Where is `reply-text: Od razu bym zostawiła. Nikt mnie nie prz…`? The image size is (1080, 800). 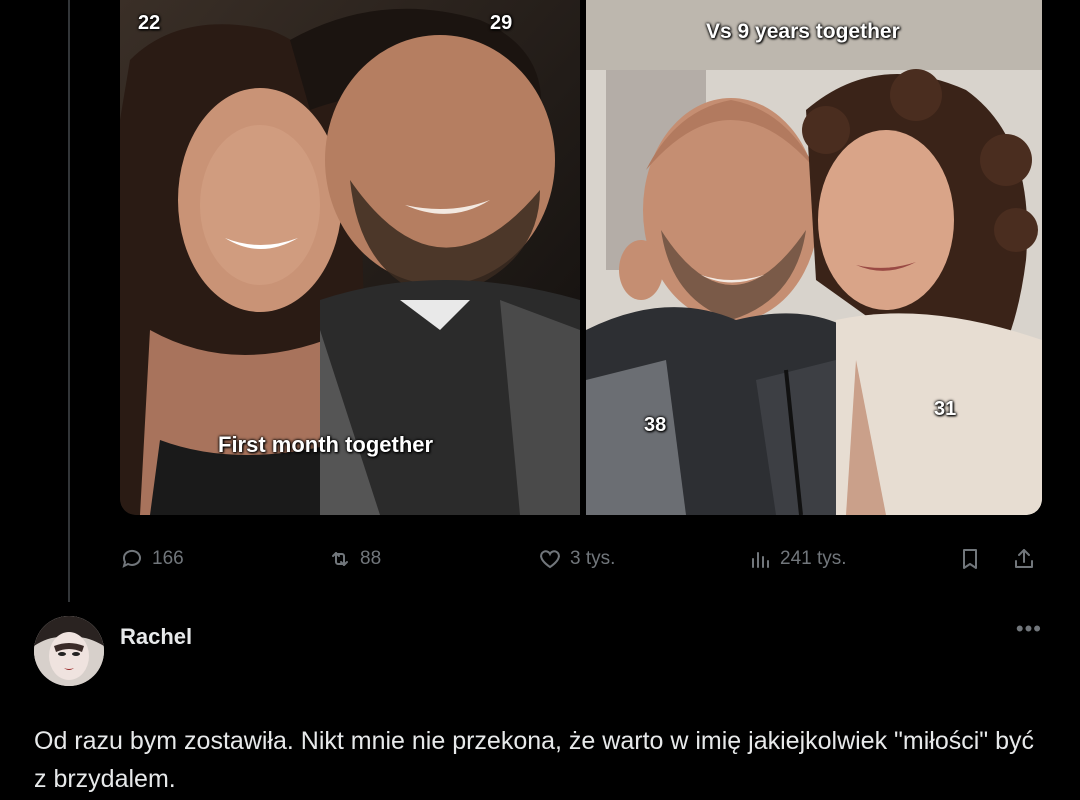
reply-text: Od razu bym zostawiła. Nikt mnie nie prz… is located at coordinates (534, 760).